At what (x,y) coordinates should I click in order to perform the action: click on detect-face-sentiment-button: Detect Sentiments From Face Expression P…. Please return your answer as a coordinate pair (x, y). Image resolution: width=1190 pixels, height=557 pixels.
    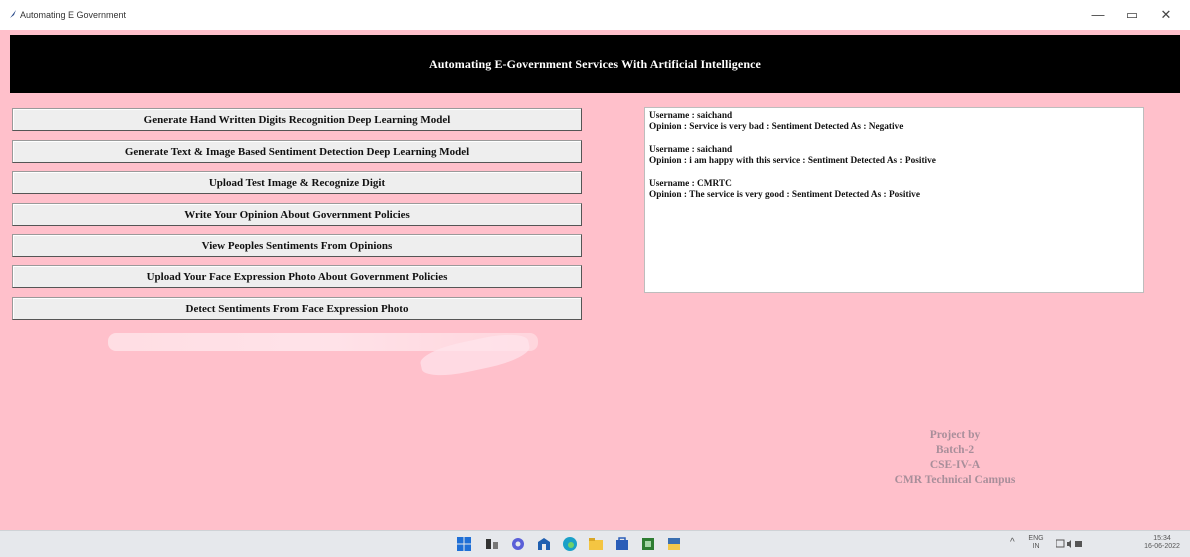
    Looking at the image, I should click on (297, 308).